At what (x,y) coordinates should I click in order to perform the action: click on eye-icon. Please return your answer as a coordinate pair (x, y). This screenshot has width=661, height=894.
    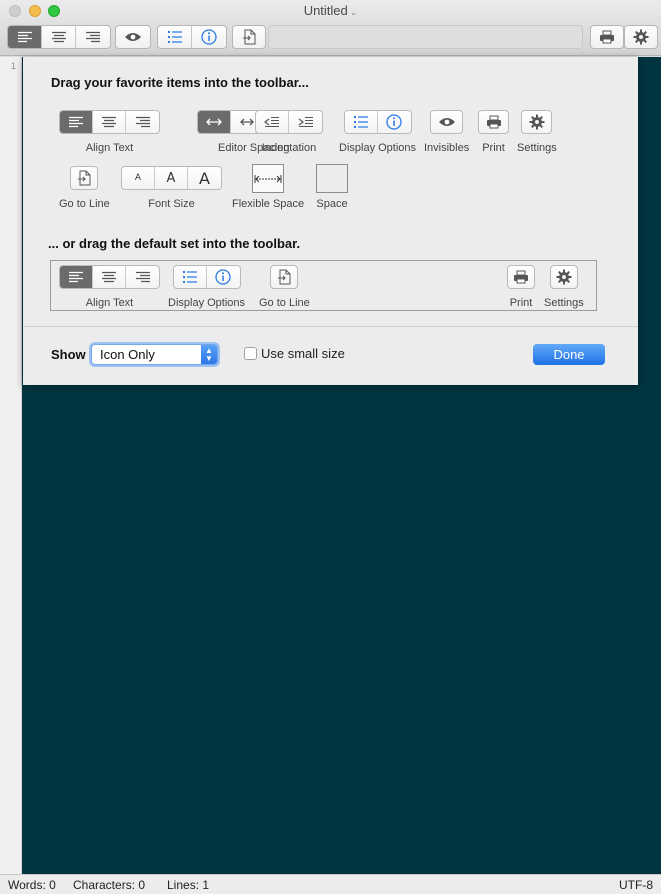
    Looking at the image, I should click on (133, 37).